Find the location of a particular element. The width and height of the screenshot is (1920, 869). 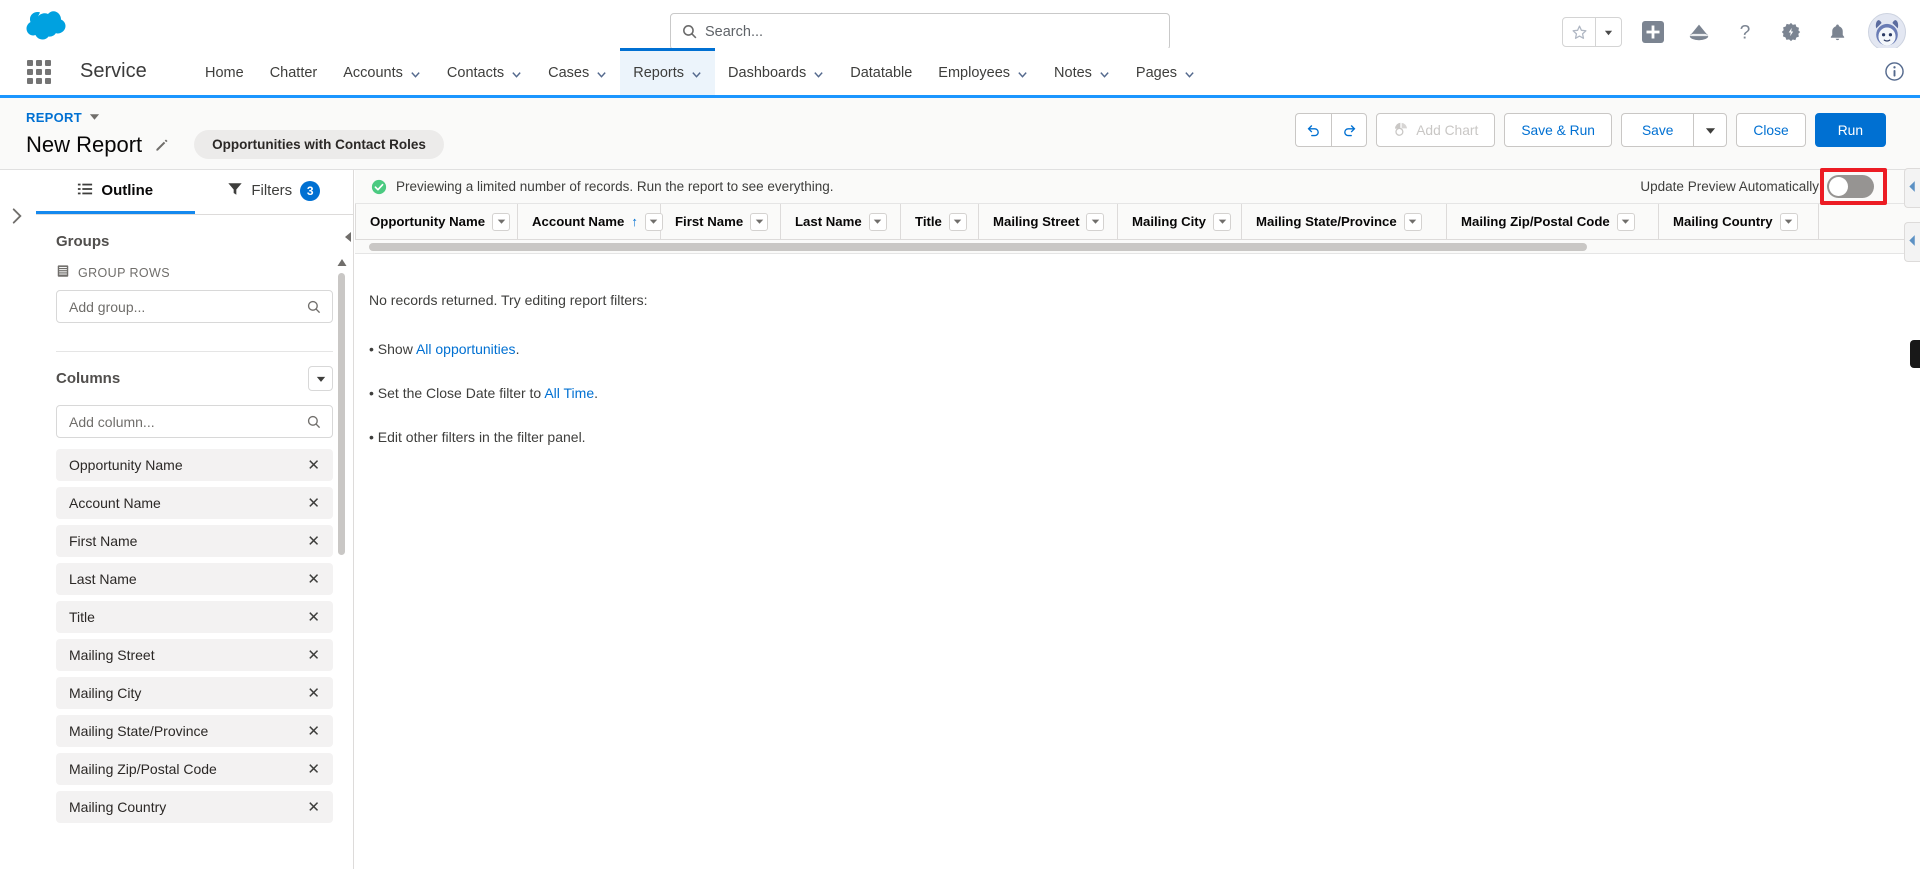

nav-item-notes: Notes is located at coordinates (1082, 71).